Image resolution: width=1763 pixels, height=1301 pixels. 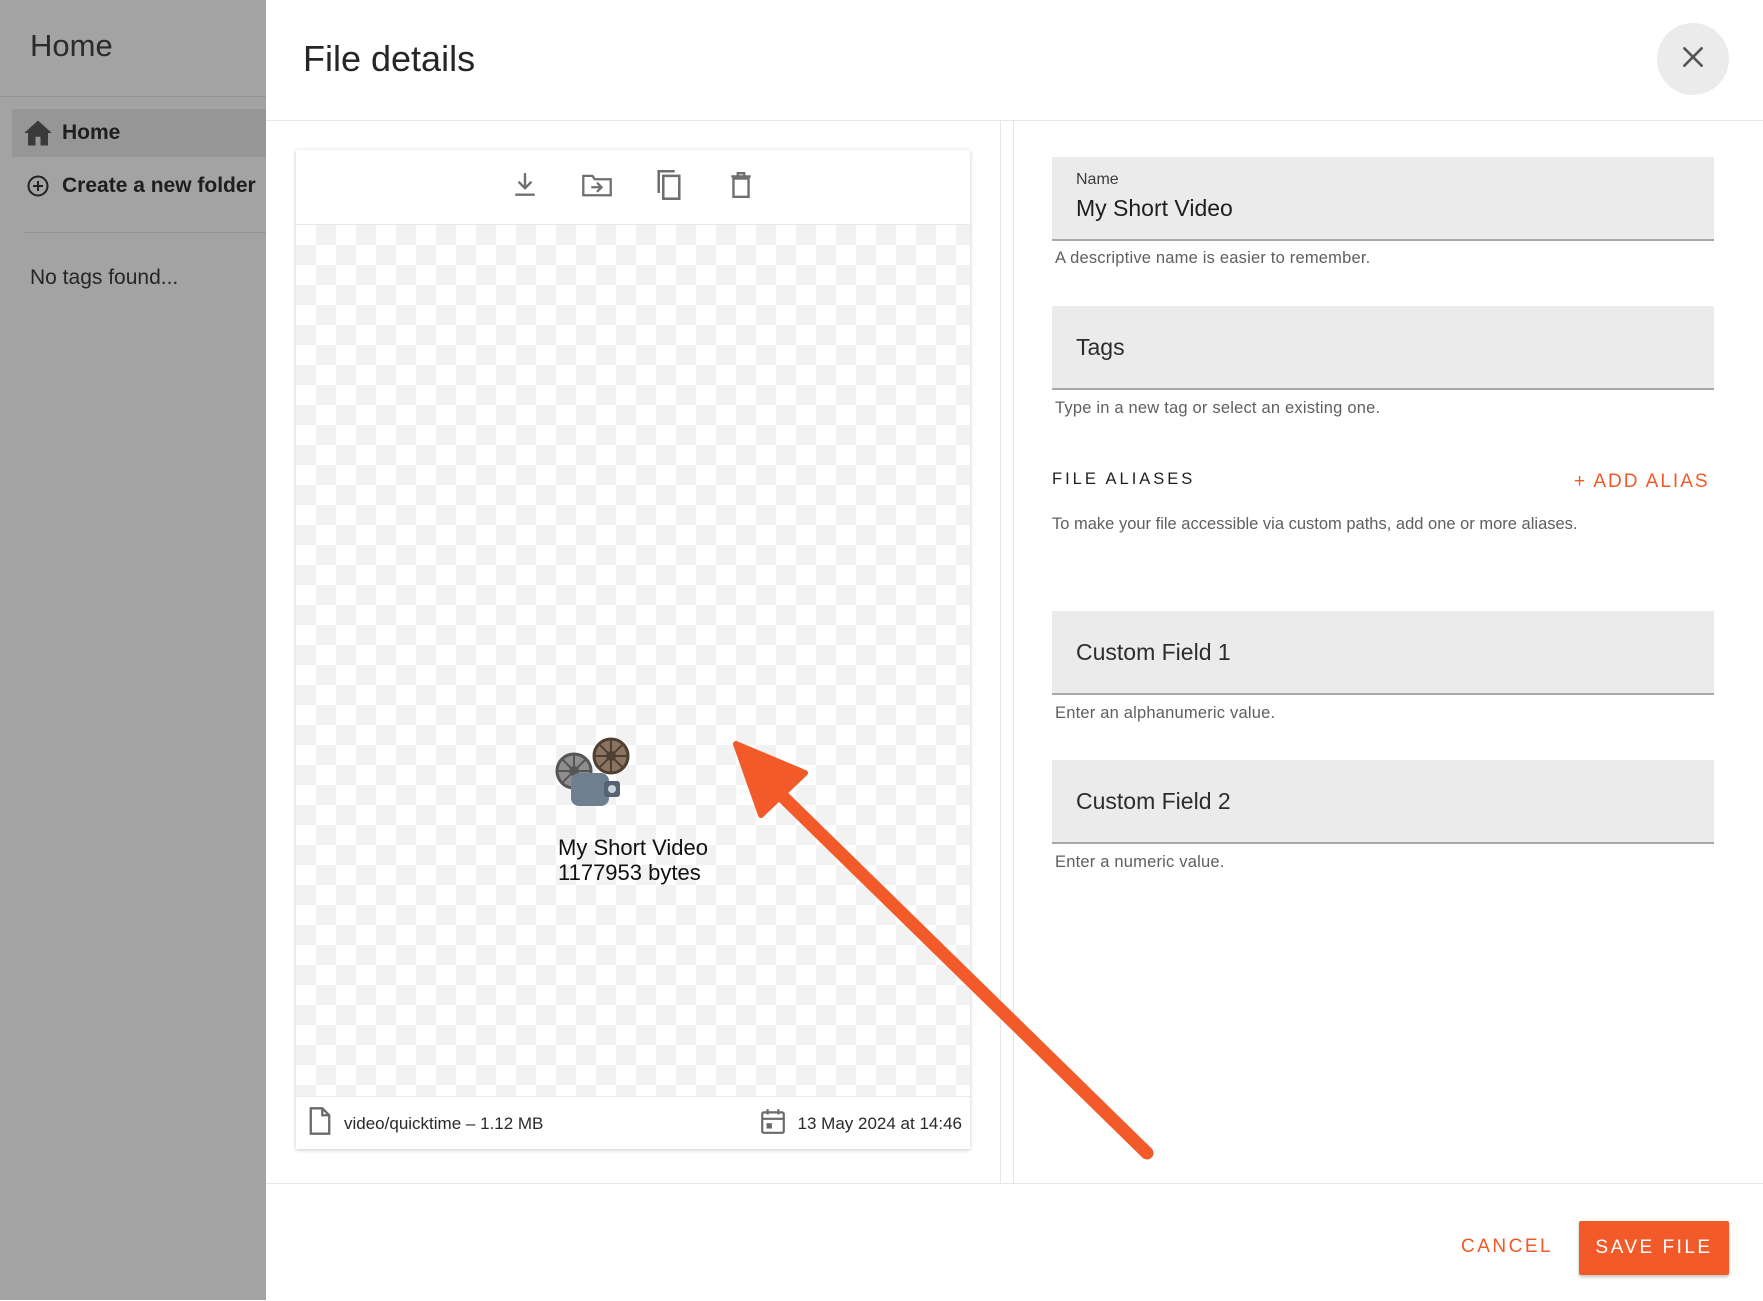 I want to click on delete-button, so click(x=741, y=187).